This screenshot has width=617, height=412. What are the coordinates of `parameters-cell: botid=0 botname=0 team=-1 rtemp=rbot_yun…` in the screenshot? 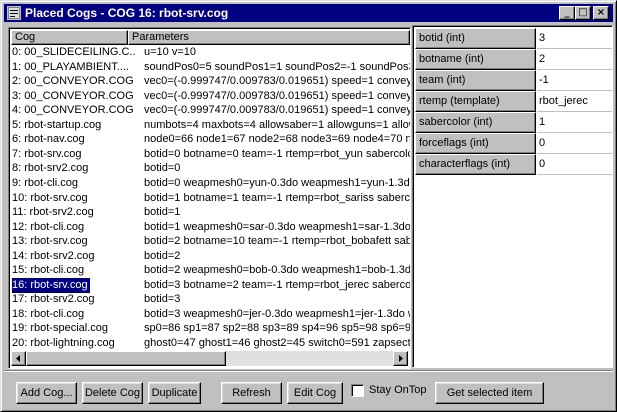 It's located at (277, 153).